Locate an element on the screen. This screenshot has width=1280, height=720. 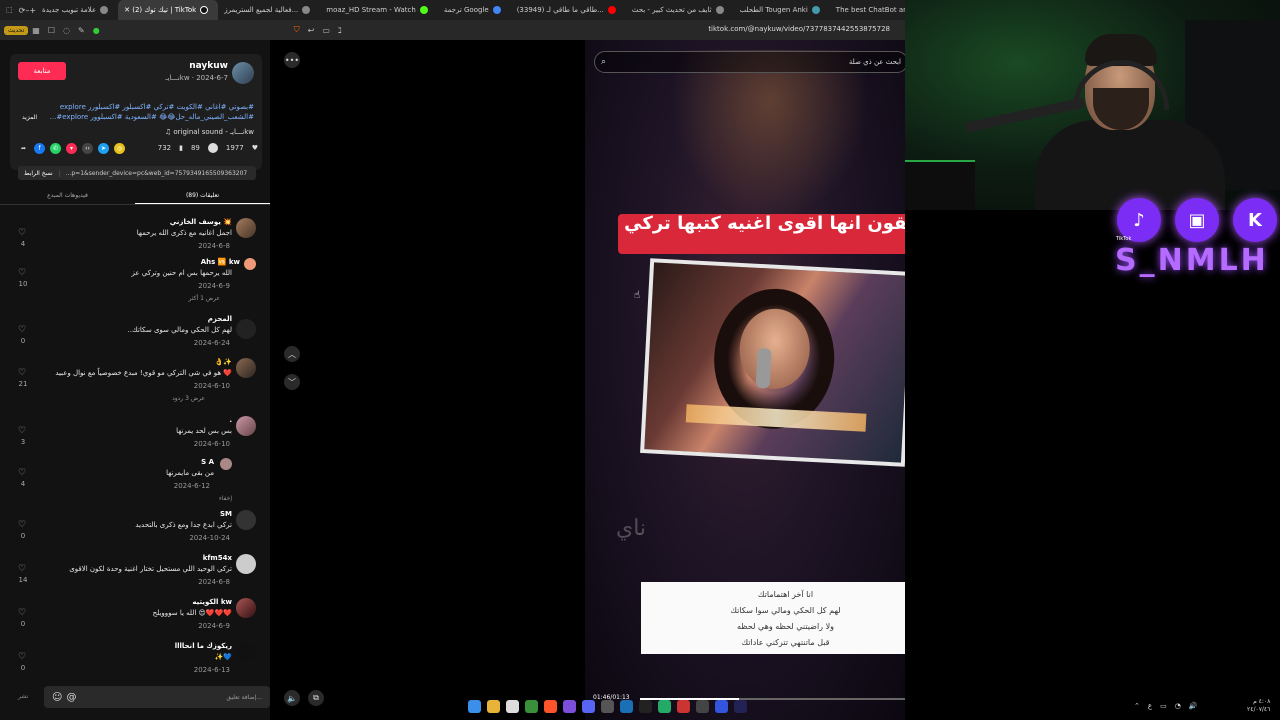
bookmarks-icon: ☐ is located at coordinates (51, 30).